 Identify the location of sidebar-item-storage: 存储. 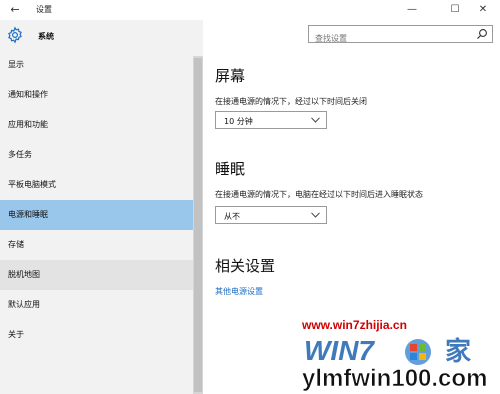
(96, 245).